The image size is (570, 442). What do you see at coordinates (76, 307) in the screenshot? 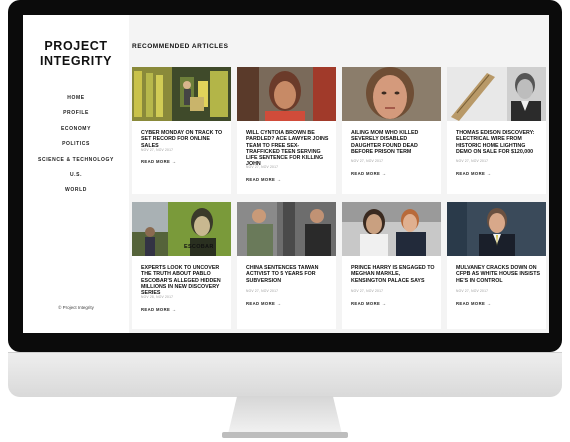
I see `copyright-text: © Project Integrity` at bounding box center [76, 307].